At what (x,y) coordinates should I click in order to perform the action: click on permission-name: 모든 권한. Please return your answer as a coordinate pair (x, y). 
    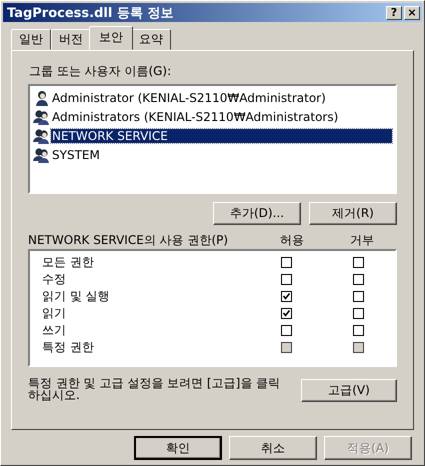
    Looking at the image, I should click on (68, 262).